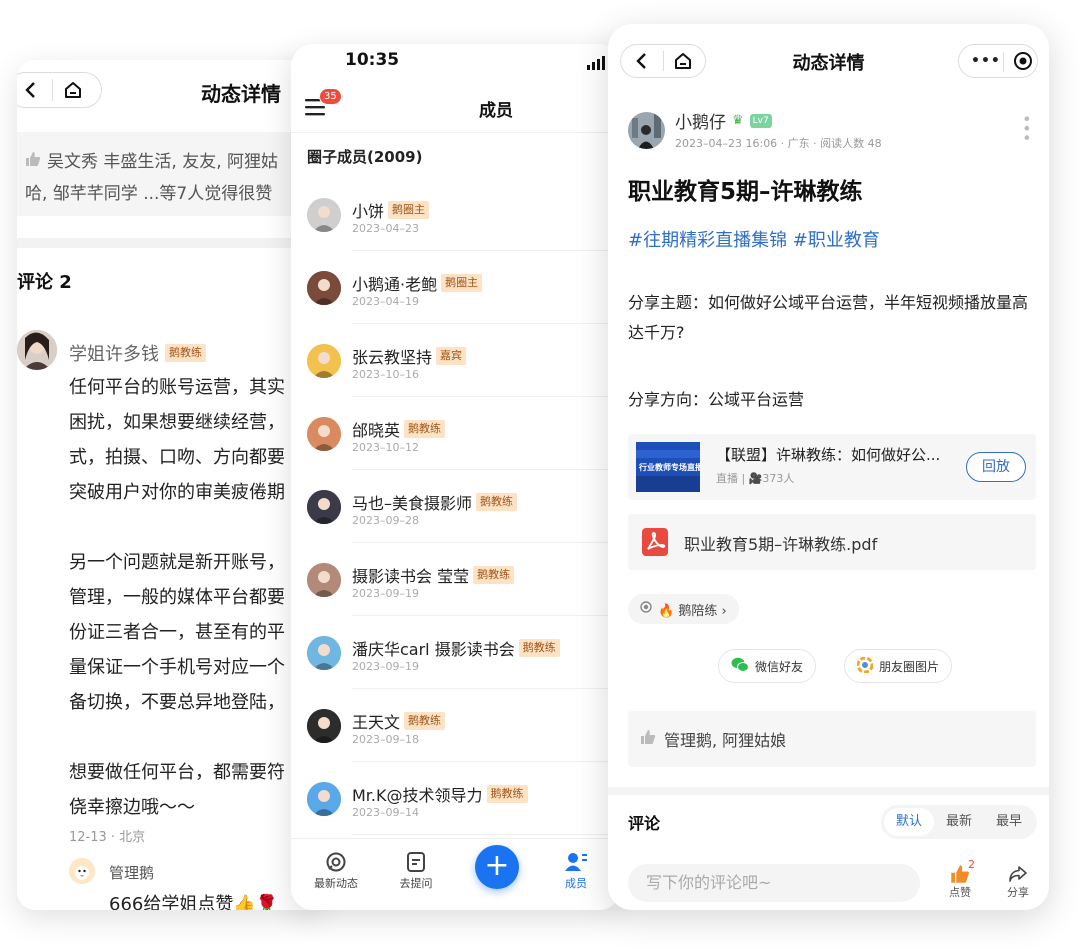 This screenshot has width=1080, height=949. I want to click on comment-sort: 默认 最新 最早, so click(958, 822).